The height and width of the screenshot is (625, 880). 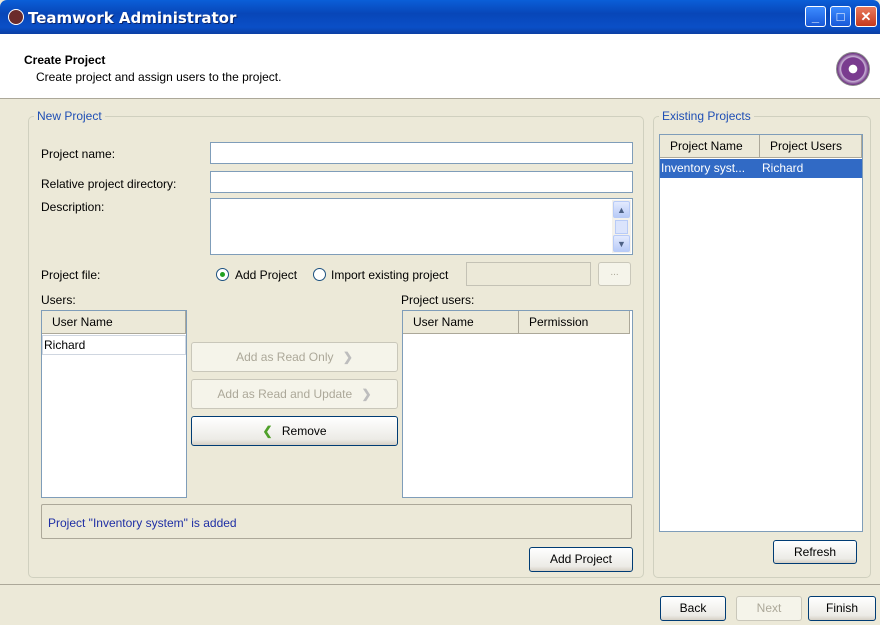 I want to click on close-icon: ✕, so click(x=866, y=16).